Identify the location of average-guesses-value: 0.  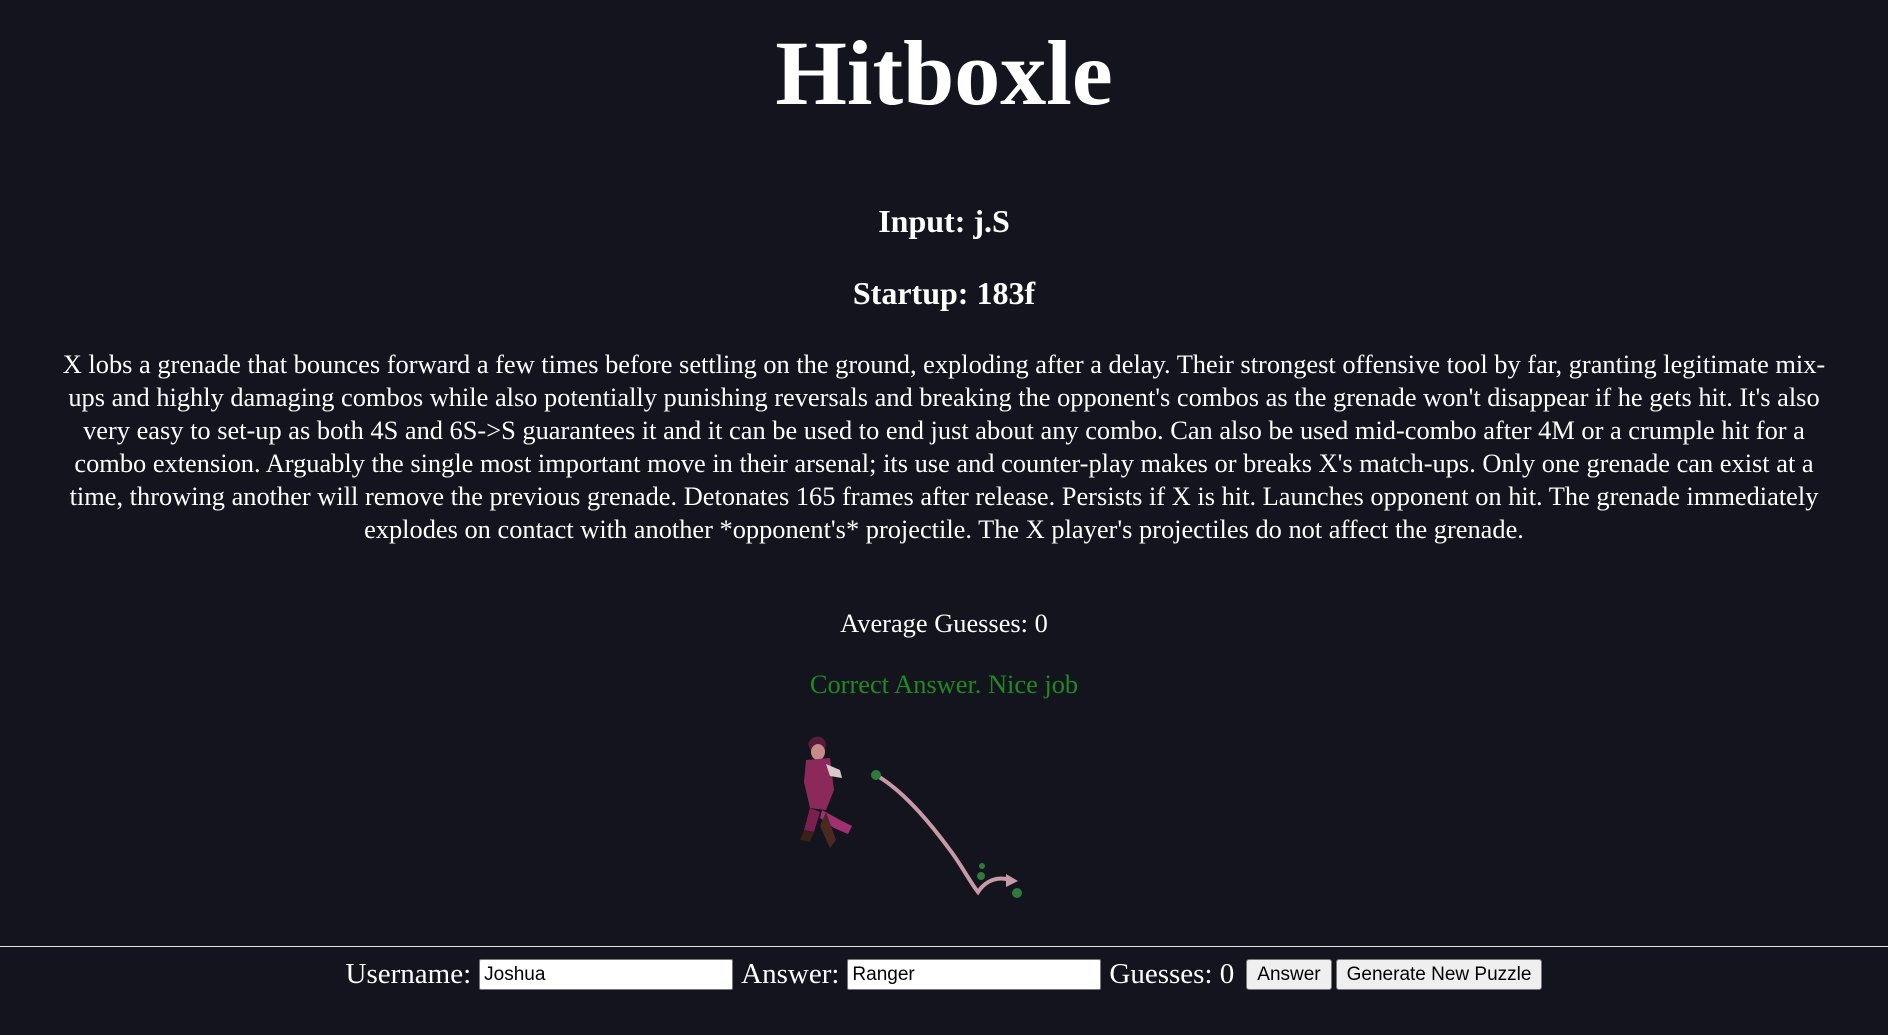
(1041, 623).